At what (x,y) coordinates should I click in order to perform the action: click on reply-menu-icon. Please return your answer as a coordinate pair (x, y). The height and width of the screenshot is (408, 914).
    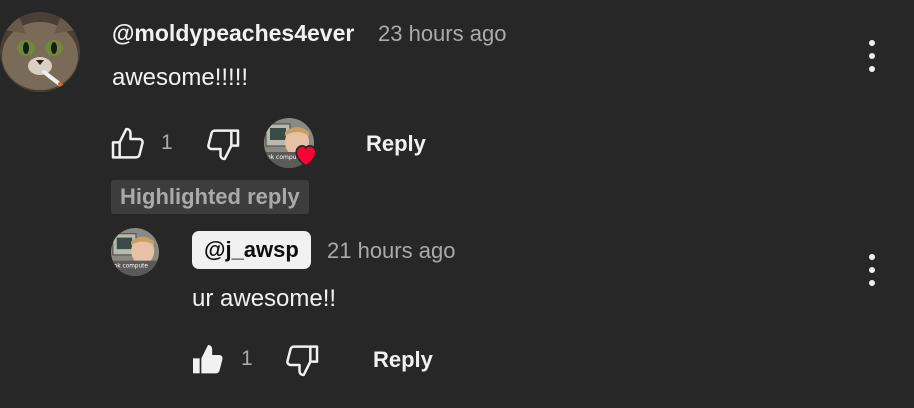
    Looking at the image, I should click on (872, 270).